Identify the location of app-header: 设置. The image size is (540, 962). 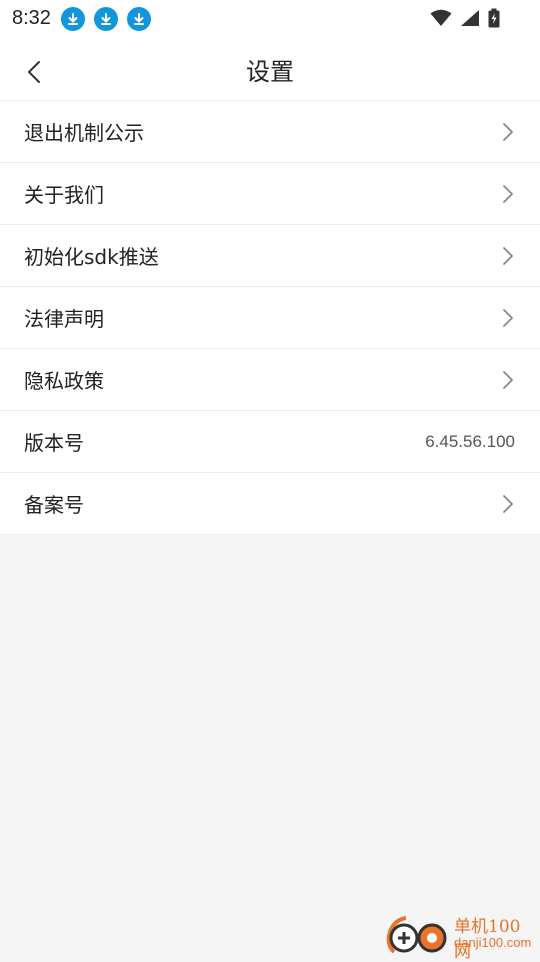
(270, 69).